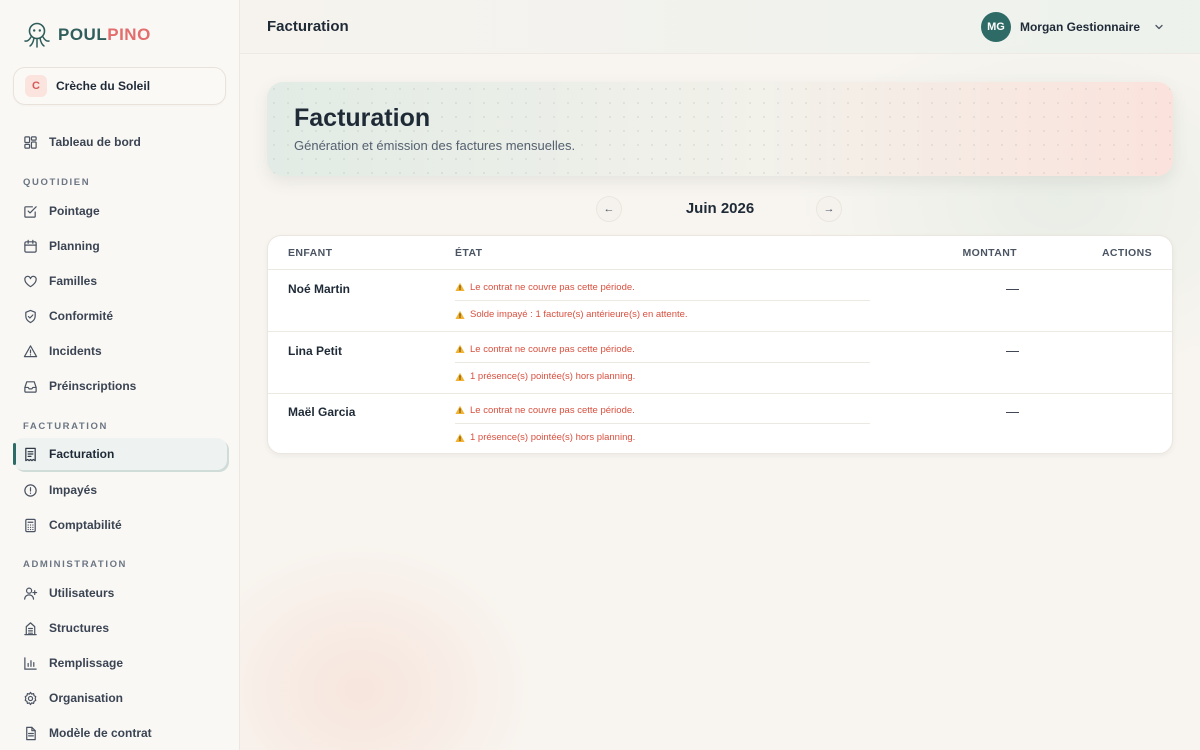 The height and width of the screenshot is (750, 1200). Describe the element at coordinates (31, 593) in the screenshot. I see `user-plus-icon` at that location.